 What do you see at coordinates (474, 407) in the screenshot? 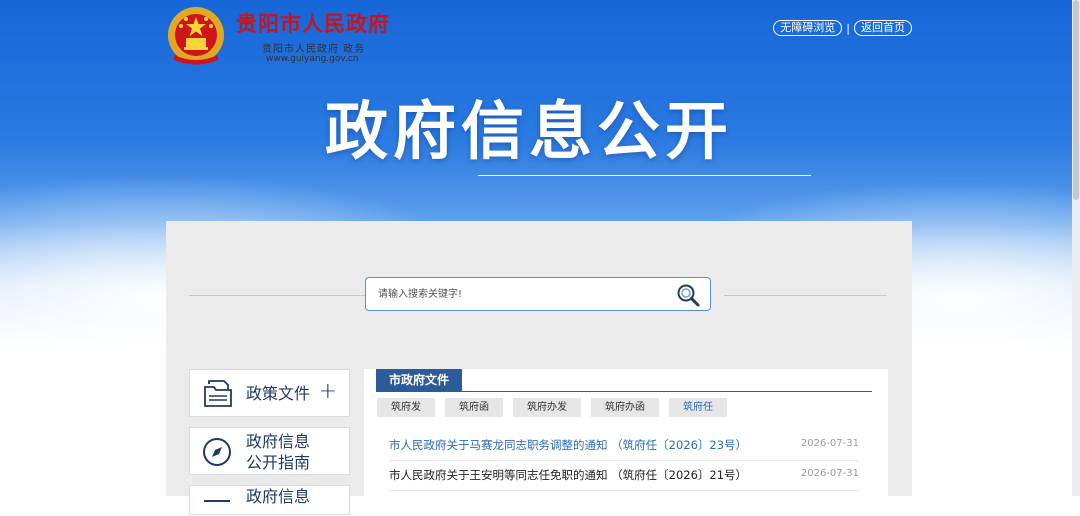
I see `subtab-zhufuhan: 筑府函` at bounding box center [474, 407].